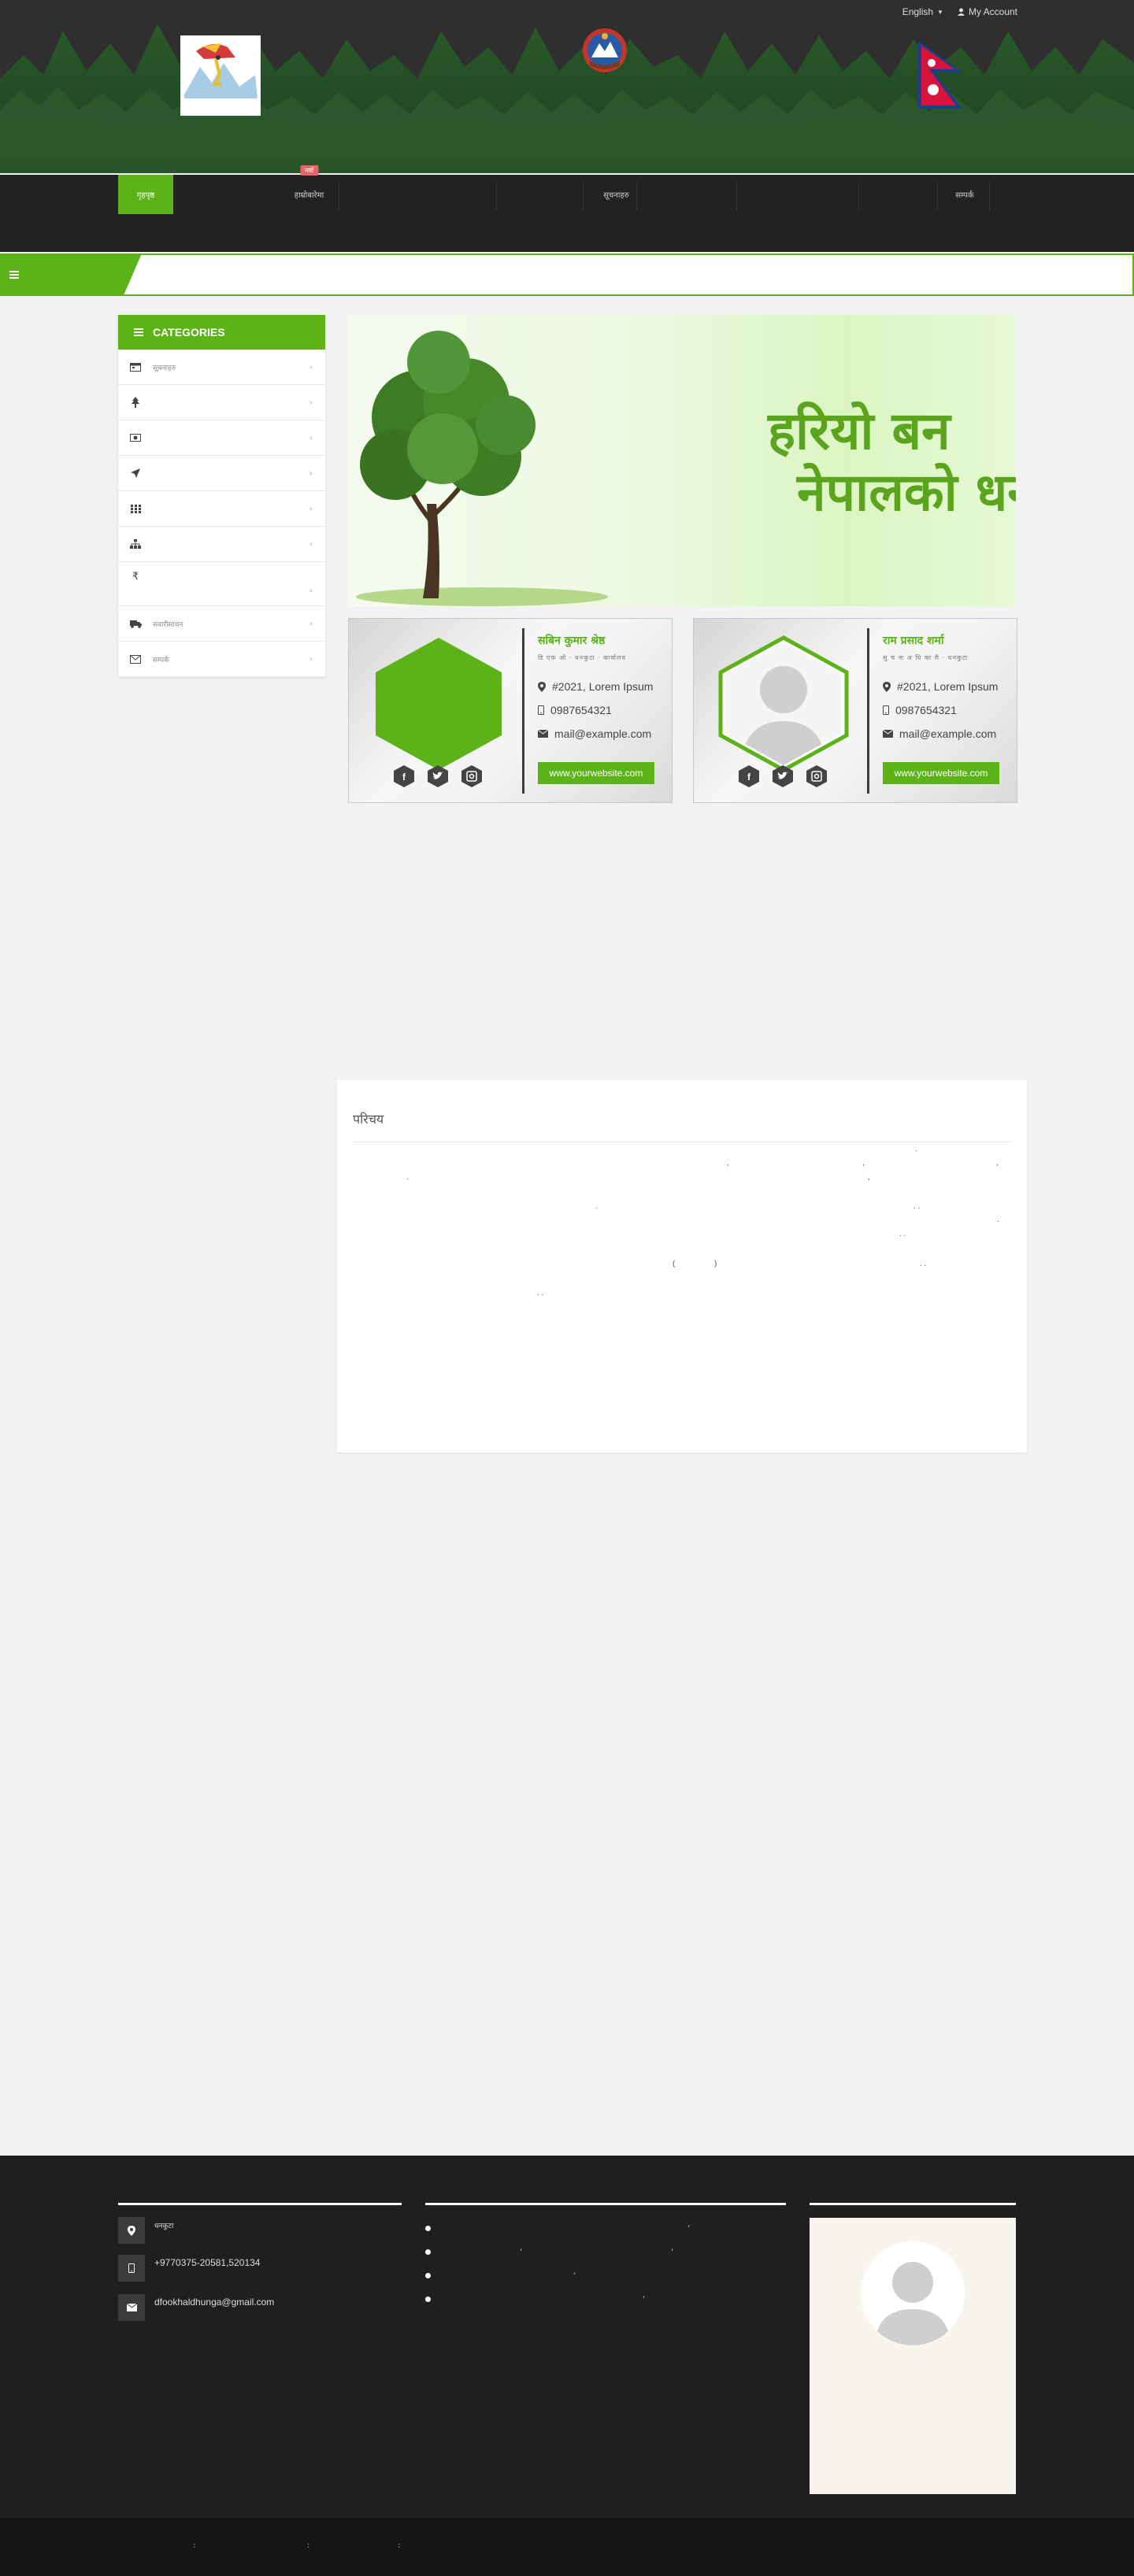 Image resolution: width=1134 pixels, height=2576 pixels. I want to click on hero-banner: हरियो बन नेपालको धन, so click(682, 460).